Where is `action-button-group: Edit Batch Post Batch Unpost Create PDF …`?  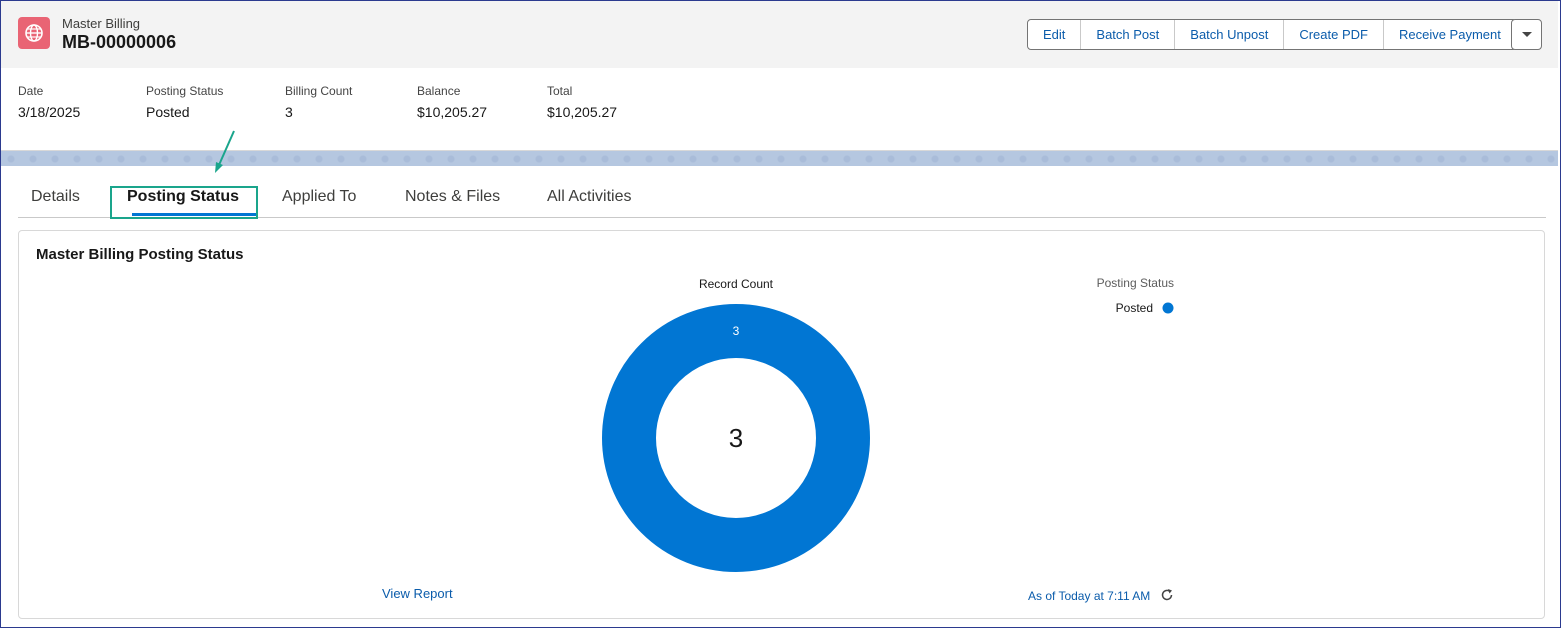 action-button-group: Edit Batch Post Batch Unpost Create PDF … is located at coordinates (1272, 34).